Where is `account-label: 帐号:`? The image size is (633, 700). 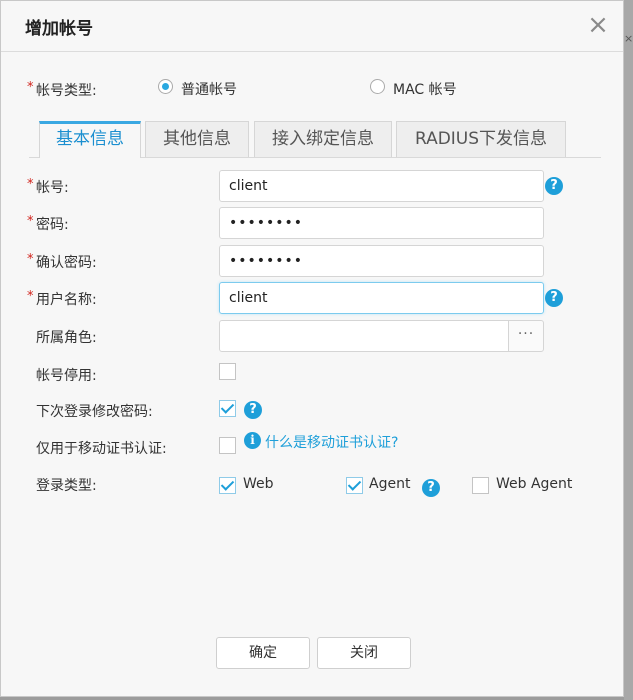 account-label: 帐号: is located at coordinates (52, 188).